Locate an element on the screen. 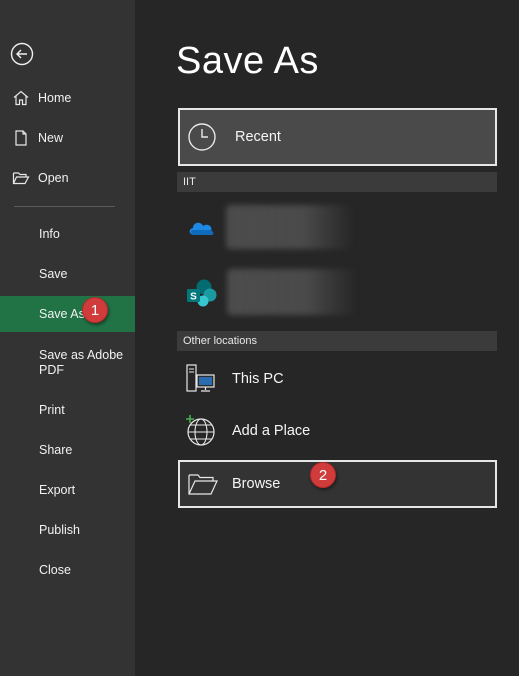 The image size is (519, 676). nav-label: Info is located at coordinates (49, 234).